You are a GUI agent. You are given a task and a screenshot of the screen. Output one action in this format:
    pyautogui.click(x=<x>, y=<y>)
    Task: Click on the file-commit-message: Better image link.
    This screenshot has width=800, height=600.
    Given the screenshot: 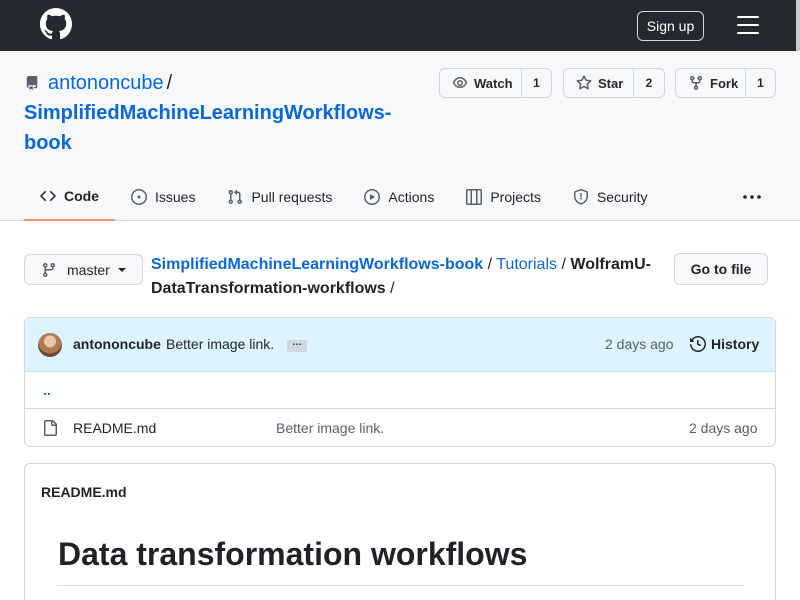 What is the action you would take?
    pyautogui.click(x=330, y=428)
    